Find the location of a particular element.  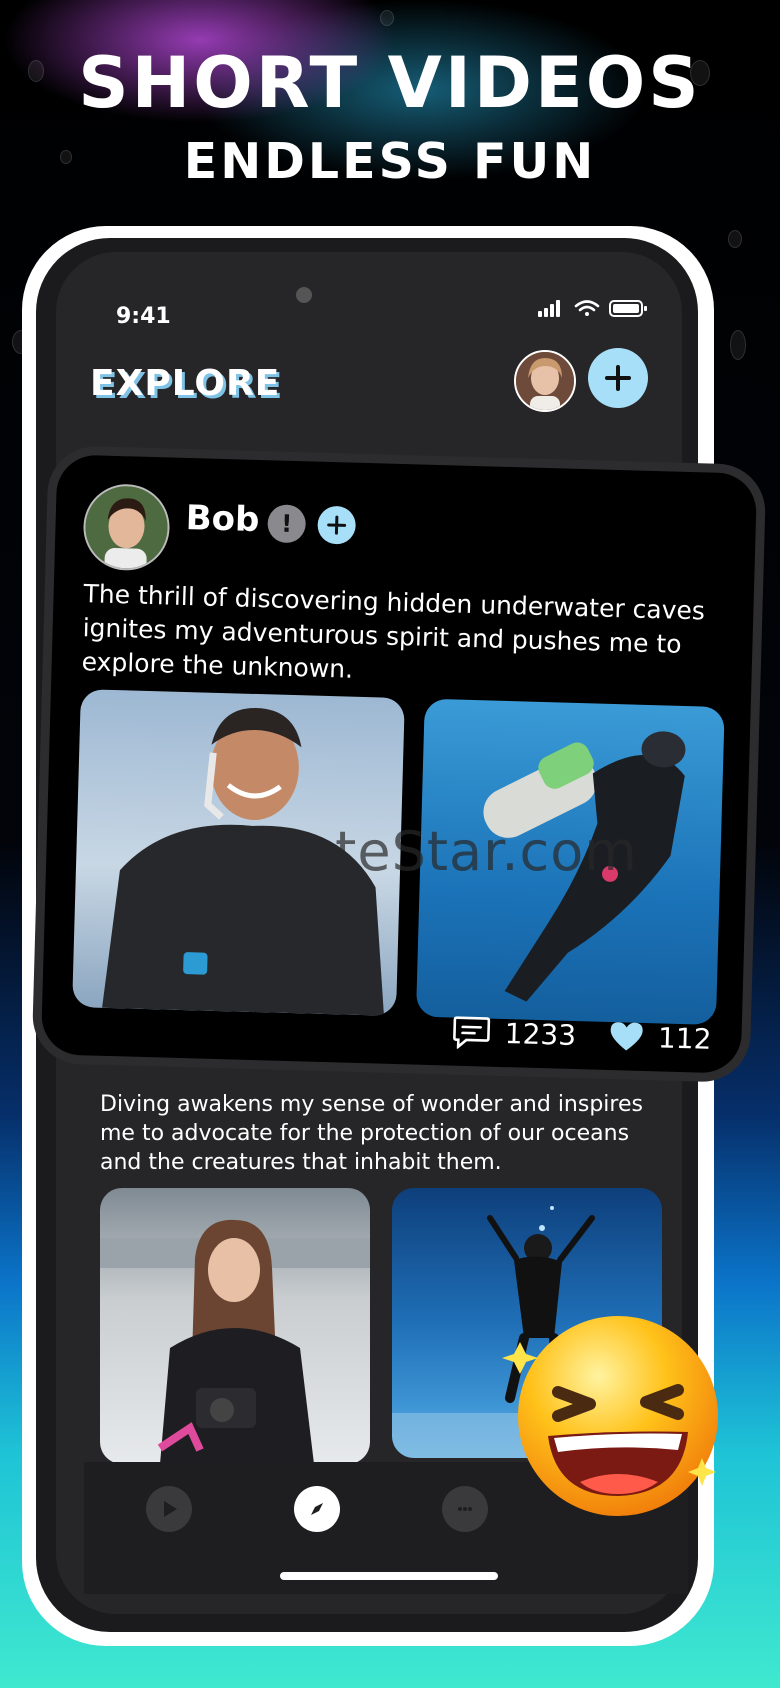

promo-subheadline: ENDLESS FUN is located at coordinates (390, 161).